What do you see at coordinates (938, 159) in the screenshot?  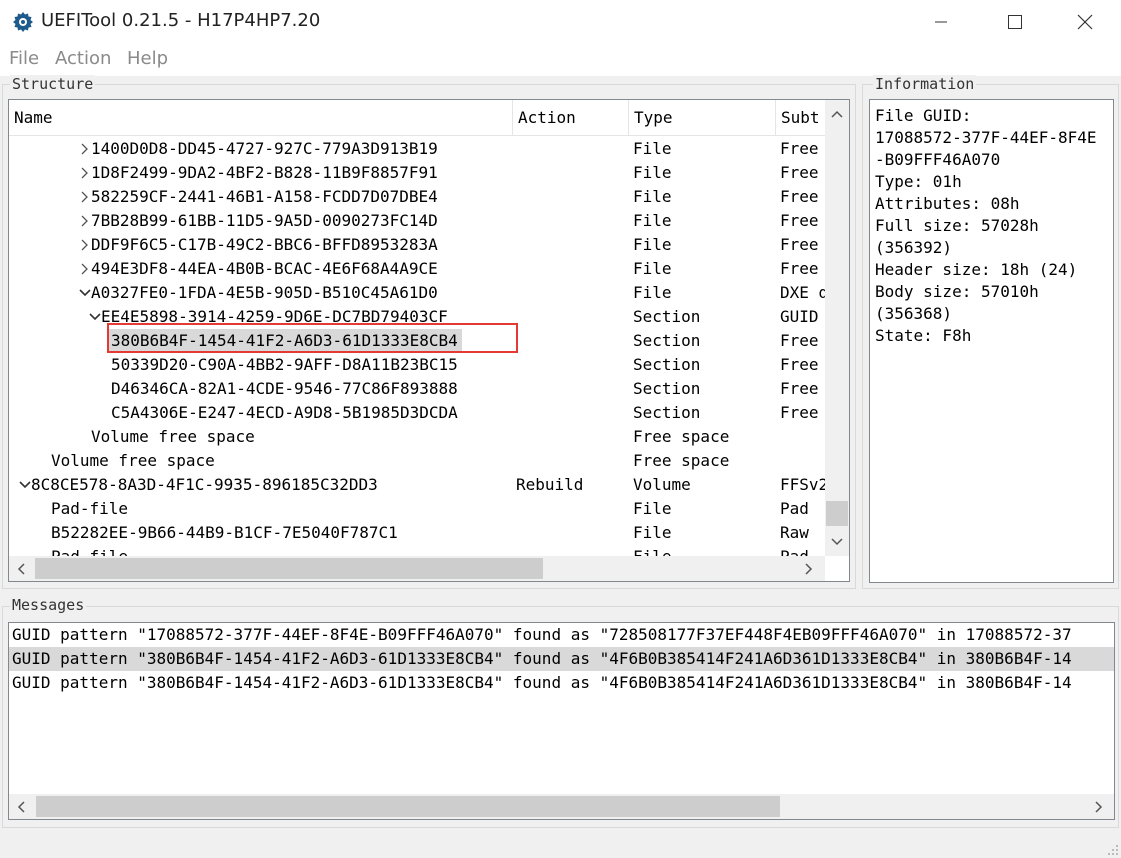 I see `info-line: -B09FFF46A070` at bounding box center [938, 159].